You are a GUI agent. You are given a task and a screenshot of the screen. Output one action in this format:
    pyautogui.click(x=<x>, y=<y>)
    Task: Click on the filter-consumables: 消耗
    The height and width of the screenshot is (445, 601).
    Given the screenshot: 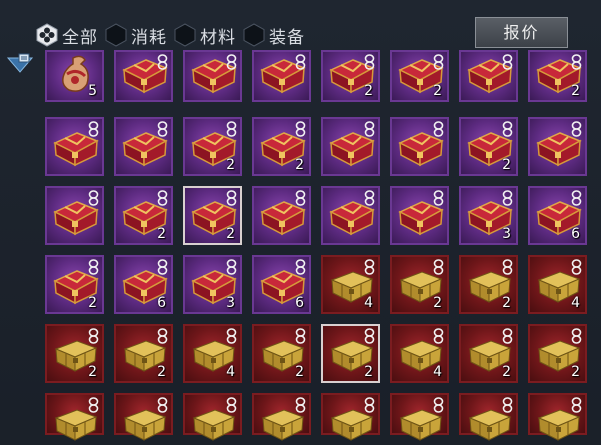 What is the action you would take?
    pyautogui.click(x=136, y=35)
    